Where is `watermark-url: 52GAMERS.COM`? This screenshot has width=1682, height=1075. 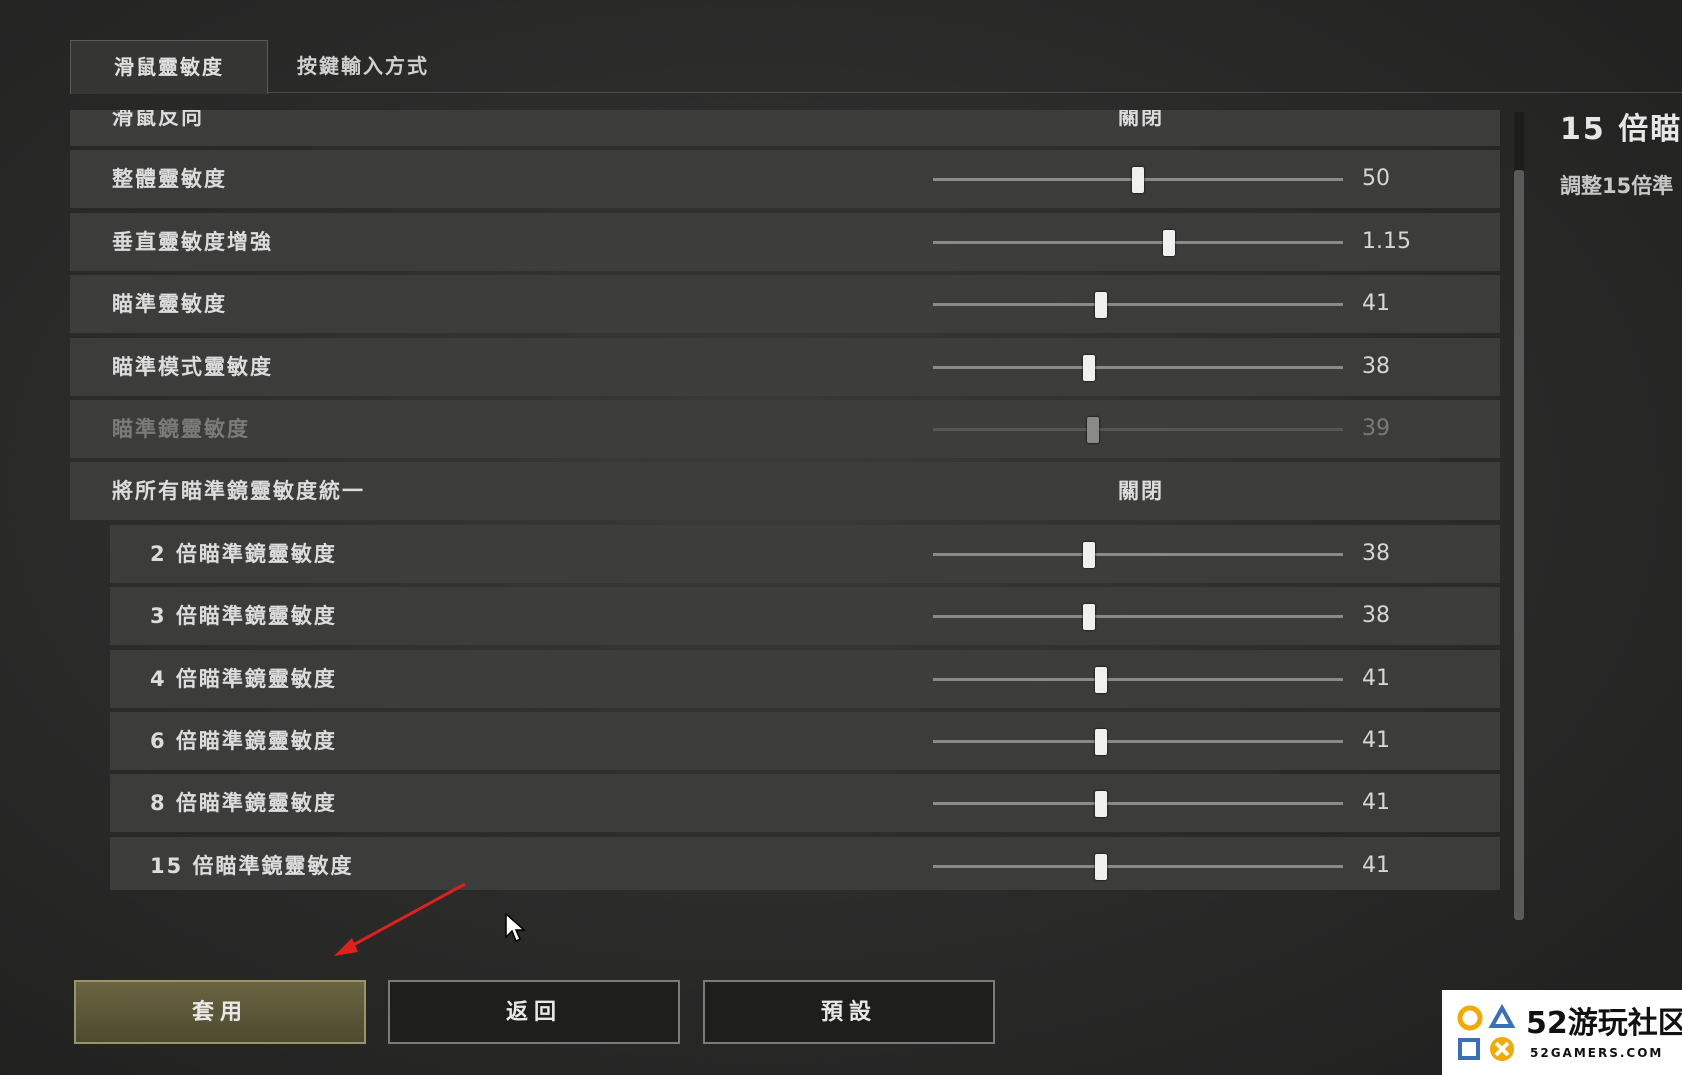 watermark-url: 52GAMERS.COM is located at coordinates (1597, 1053).